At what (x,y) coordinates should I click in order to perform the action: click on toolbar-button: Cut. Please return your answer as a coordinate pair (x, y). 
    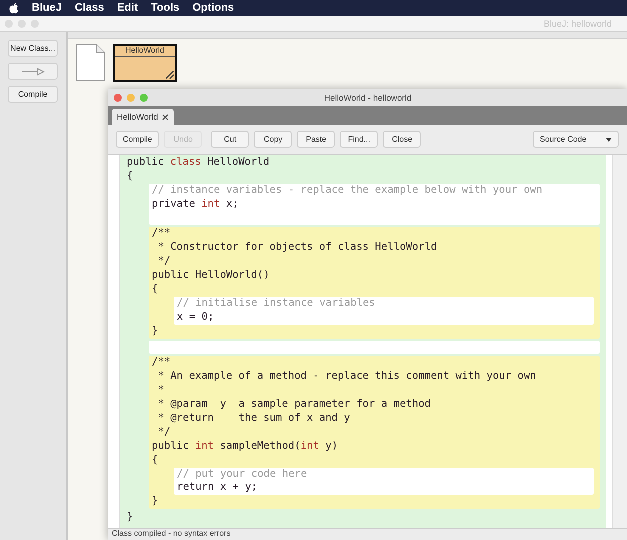
    Looking at the image, I should click on (230, 139).